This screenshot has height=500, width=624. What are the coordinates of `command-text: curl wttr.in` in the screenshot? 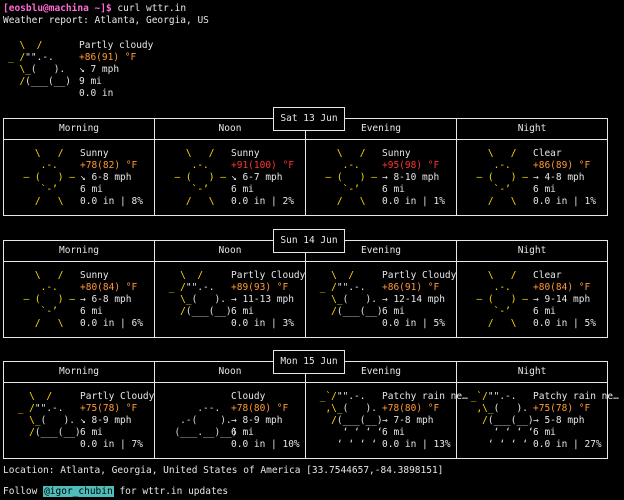 It's located at (152, 8).